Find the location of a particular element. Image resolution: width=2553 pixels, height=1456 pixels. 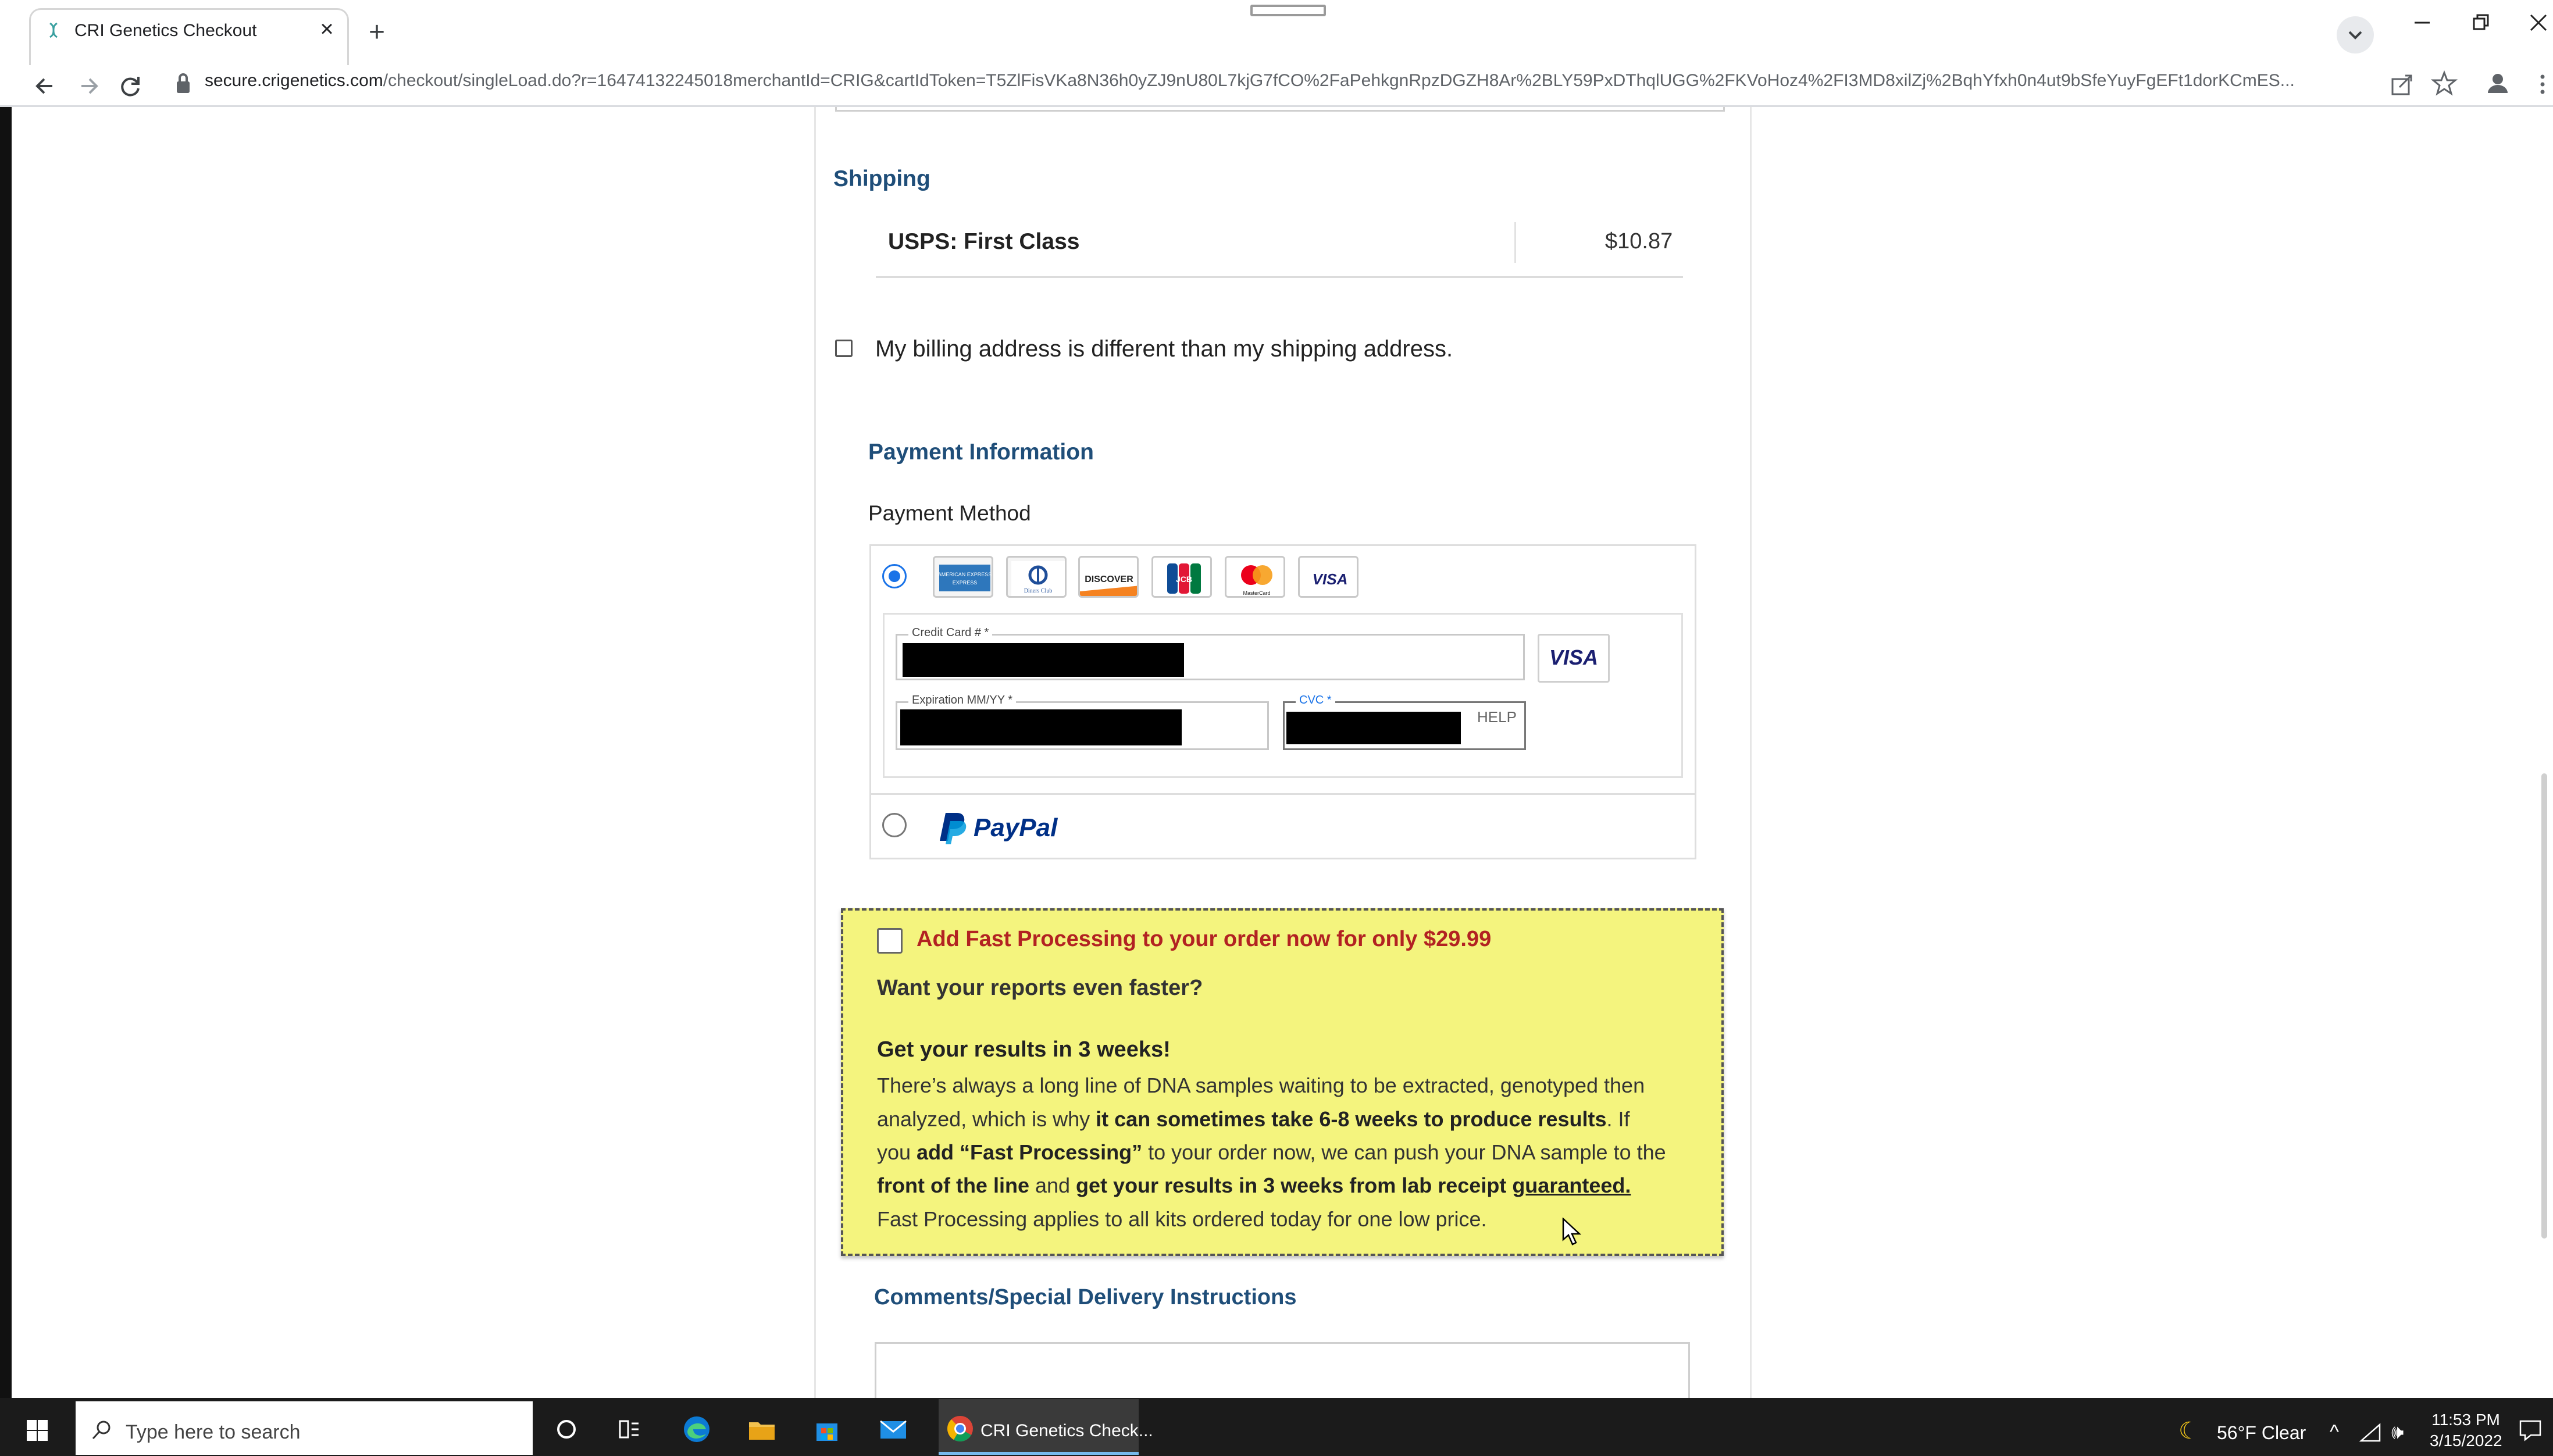

diners-club-card-icon: Diners Club is located at coordinates (1036, 577).